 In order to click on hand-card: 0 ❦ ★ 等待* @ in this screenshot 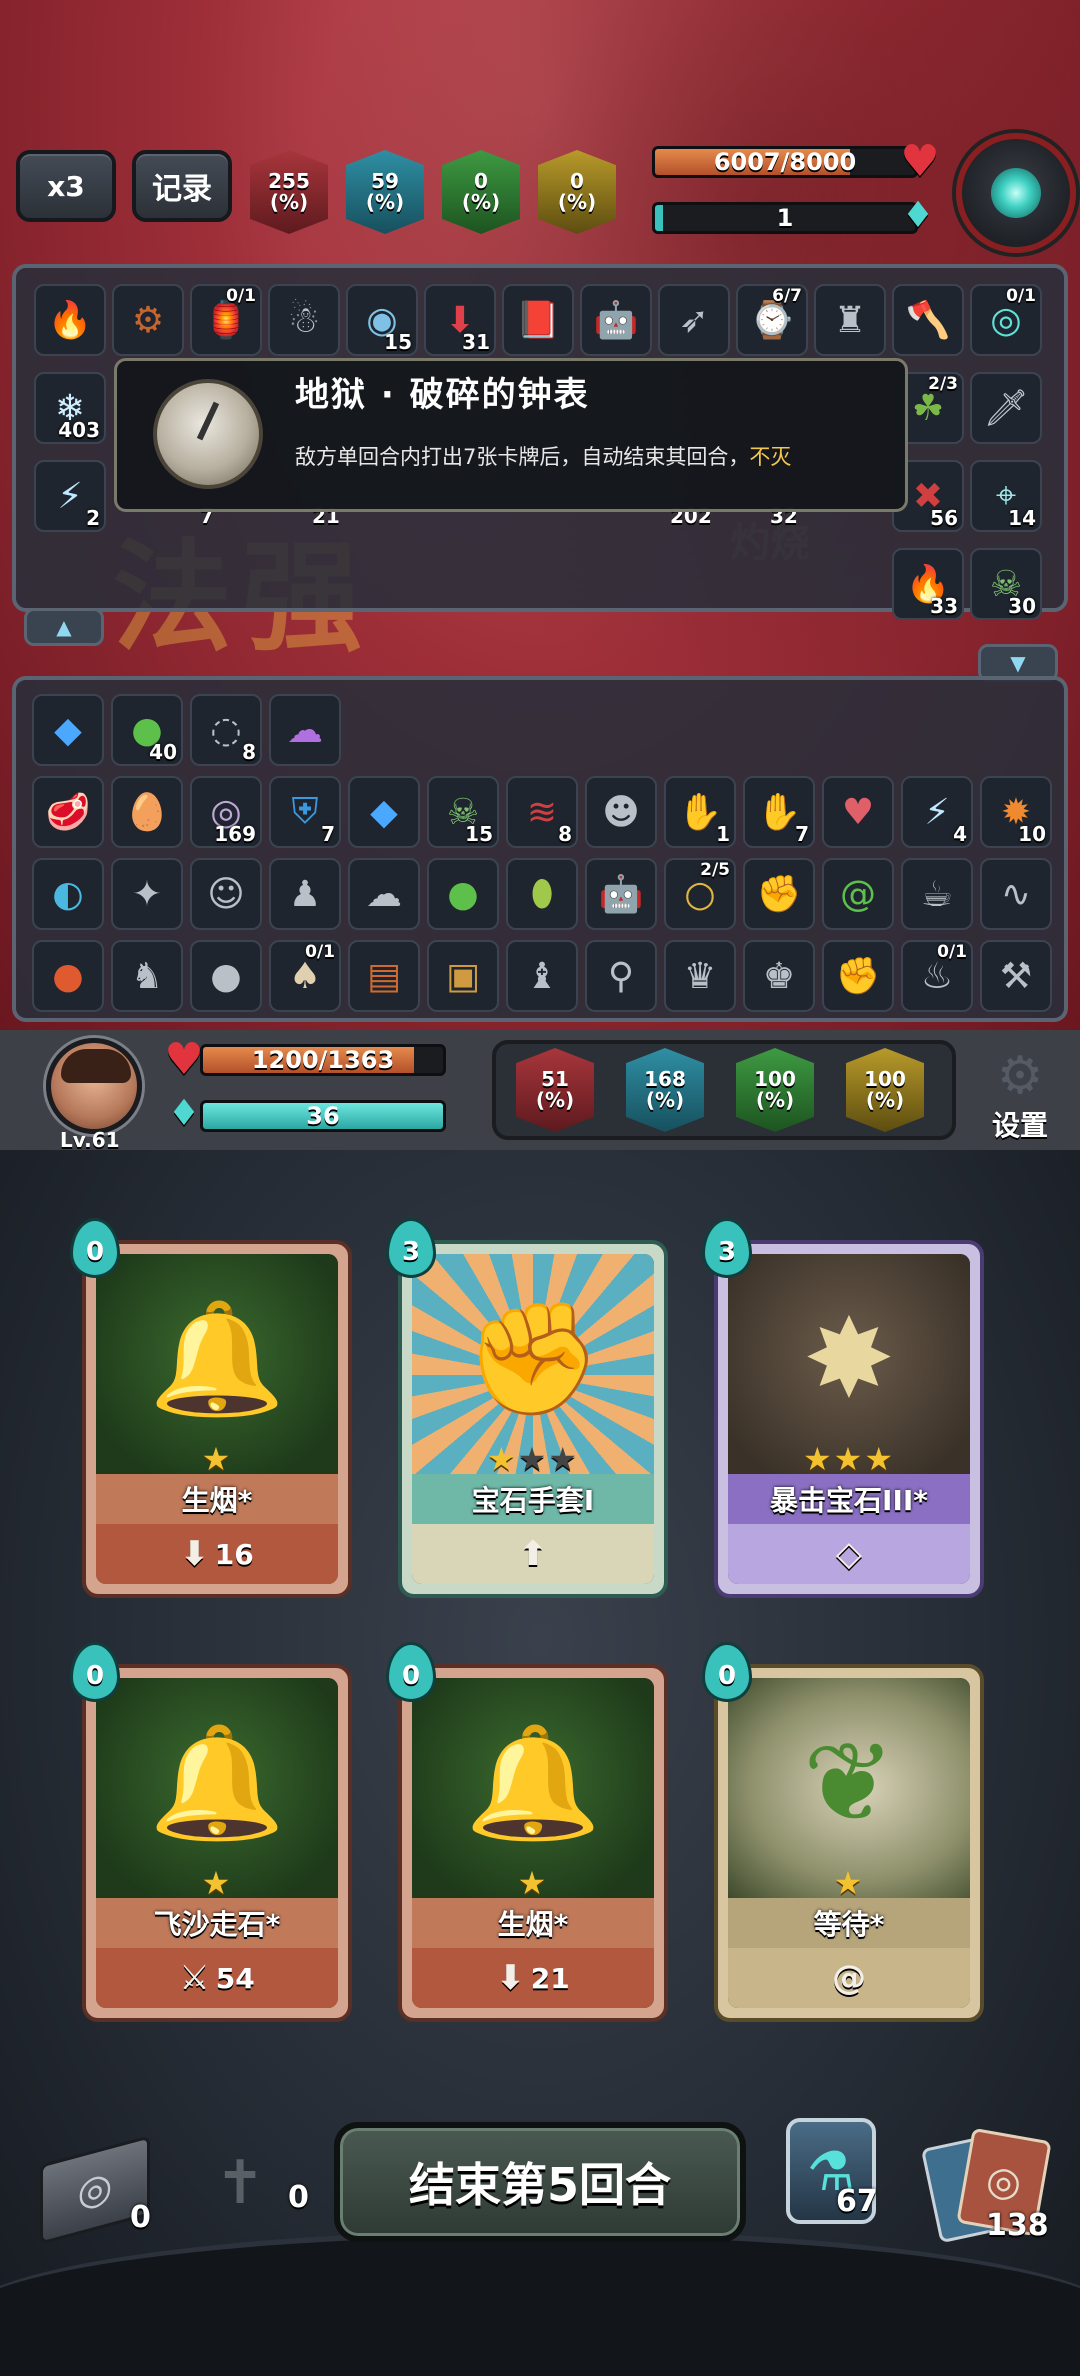, I will do `click(843, 1832)`.